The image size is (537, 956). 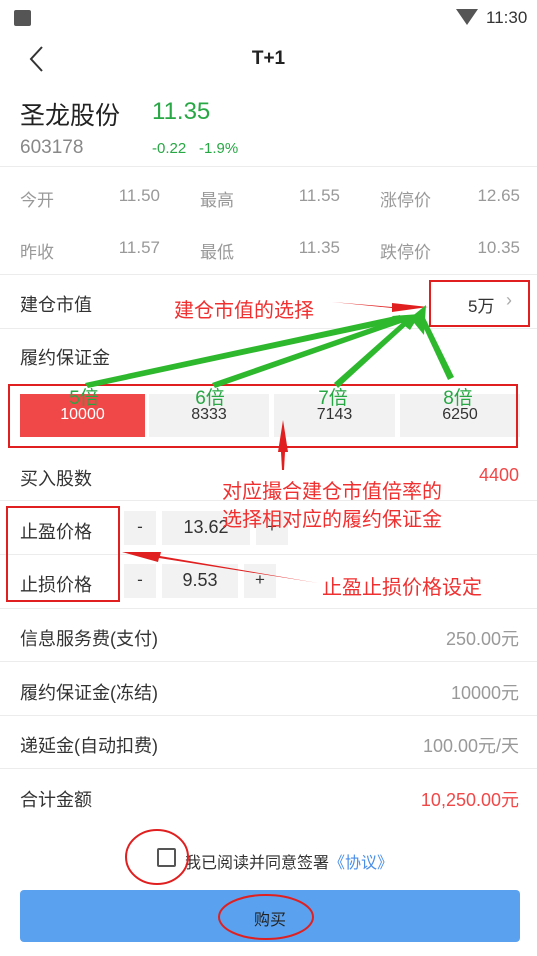 What do you see at coordinates (169, 148) in the screenshot?
I see `stock-change: -0.22` at bounding box center [169, 148].